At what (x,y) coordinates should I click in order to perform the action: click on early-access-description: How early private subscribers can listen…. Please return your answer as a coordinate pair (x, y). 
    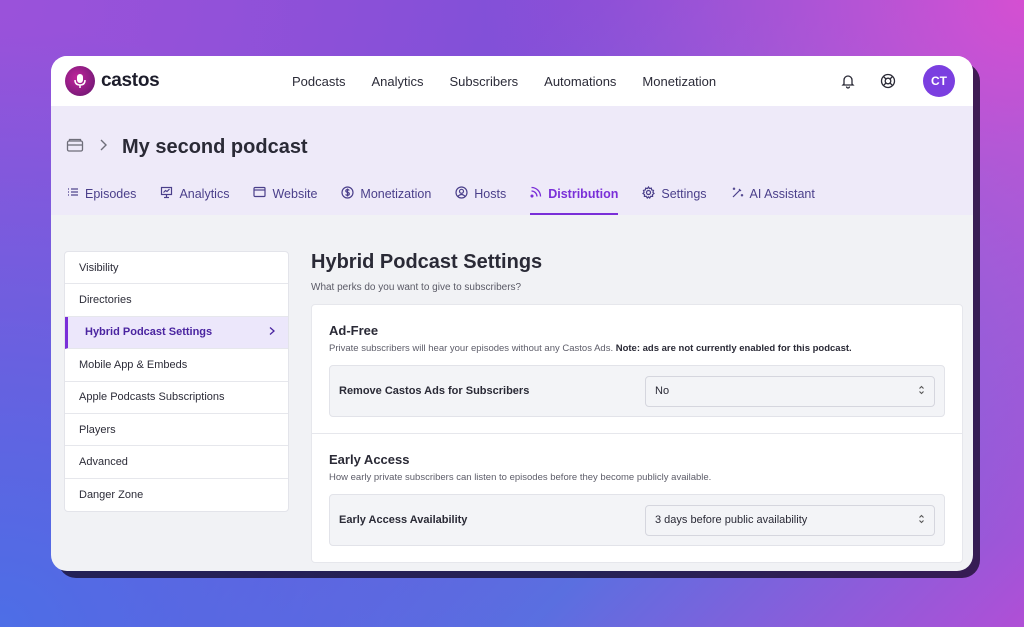
    Looking at the image, I should click on (520, 477).